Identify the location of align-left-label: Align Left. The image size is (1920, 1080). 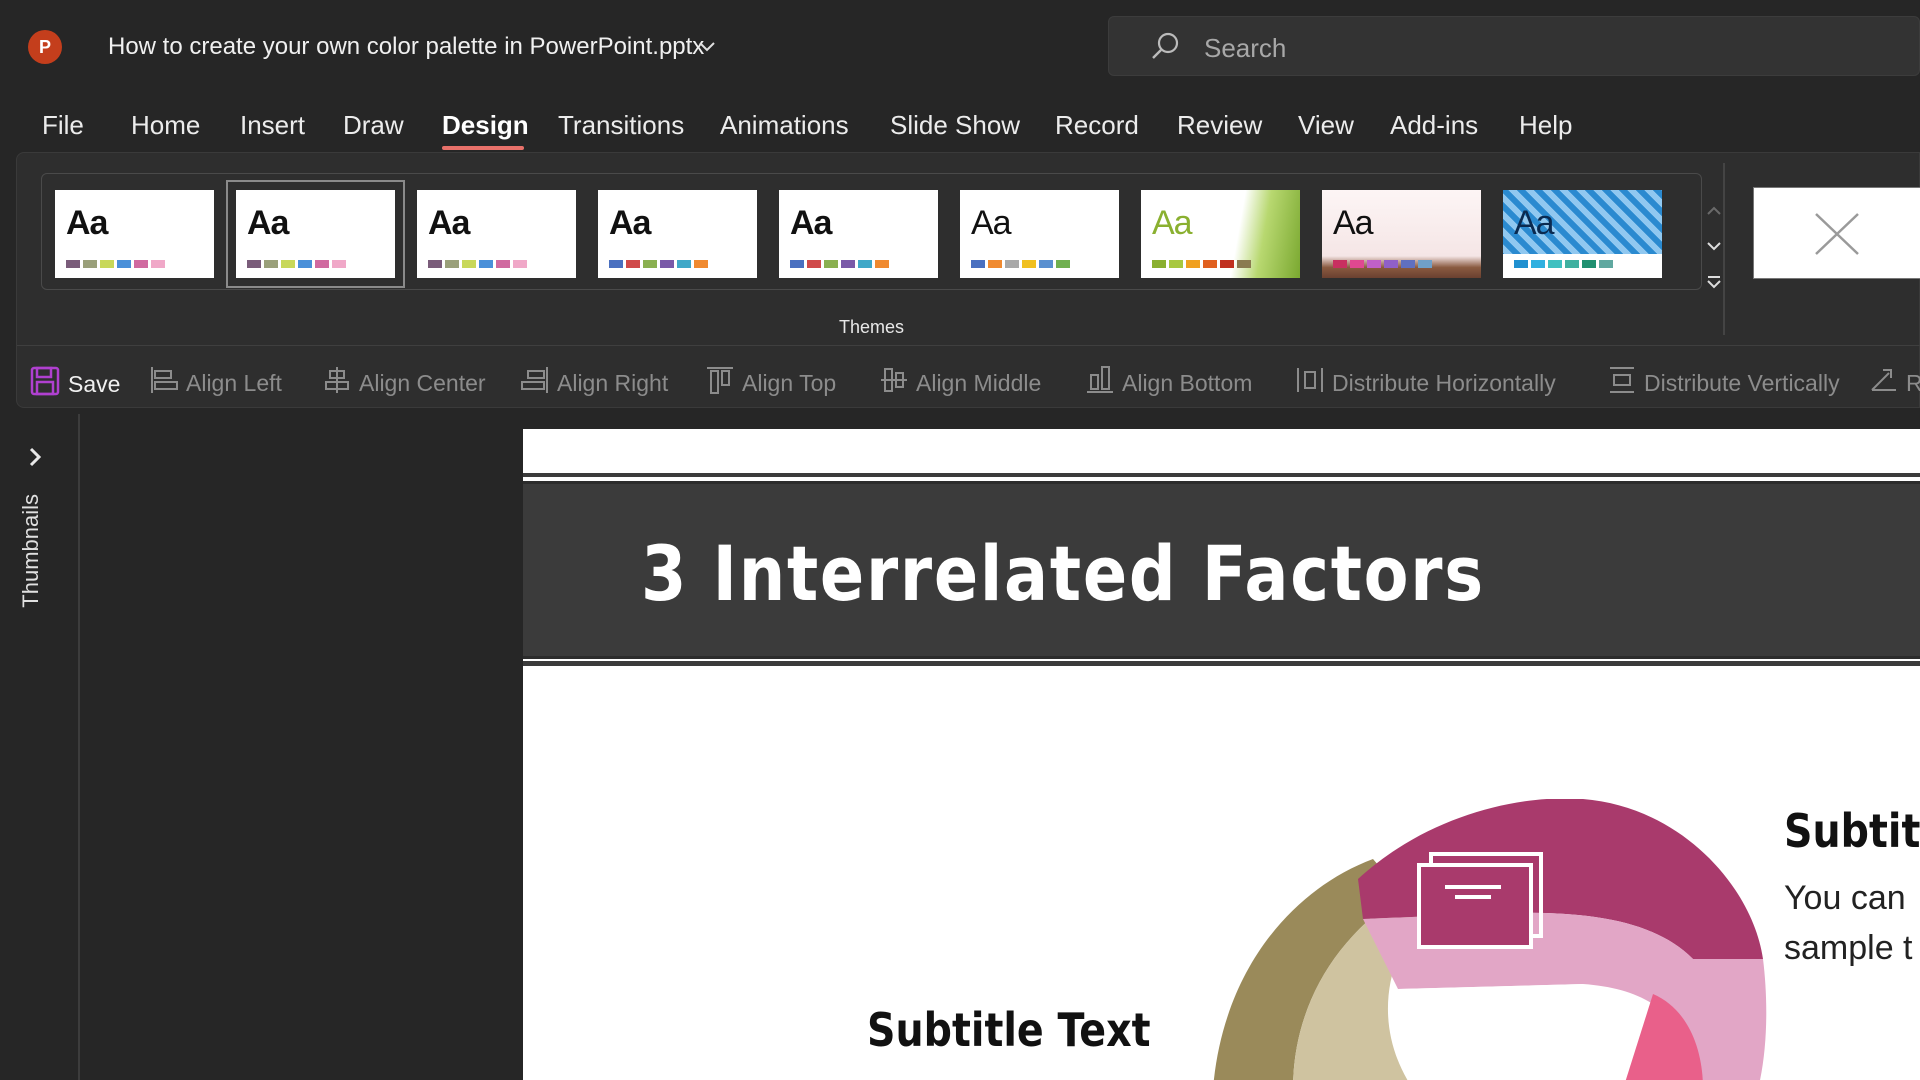
(234, 382).